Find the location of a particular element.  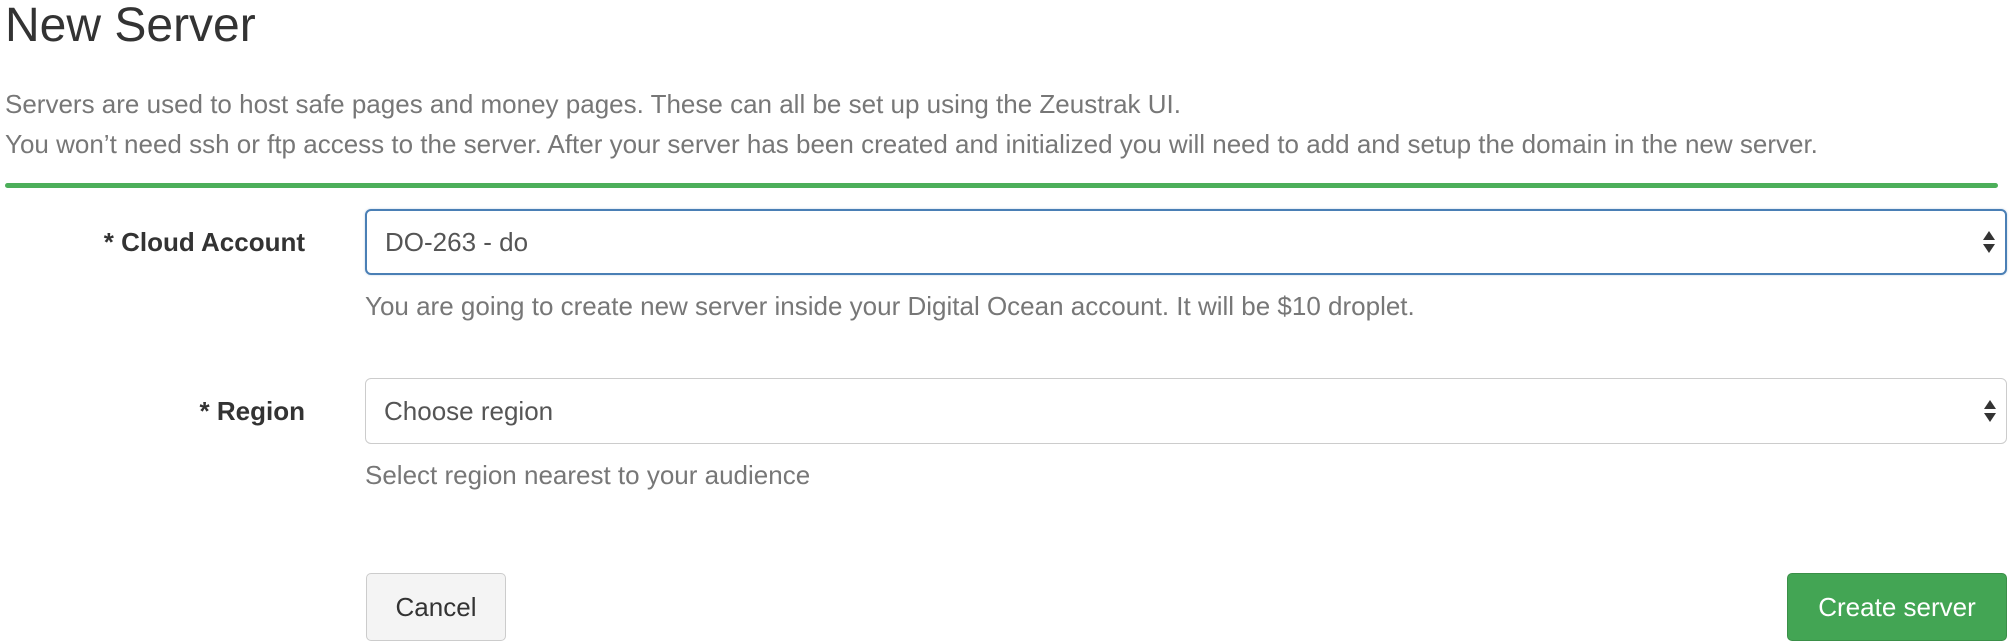

section-divider is located at coordinates (1001, 185).